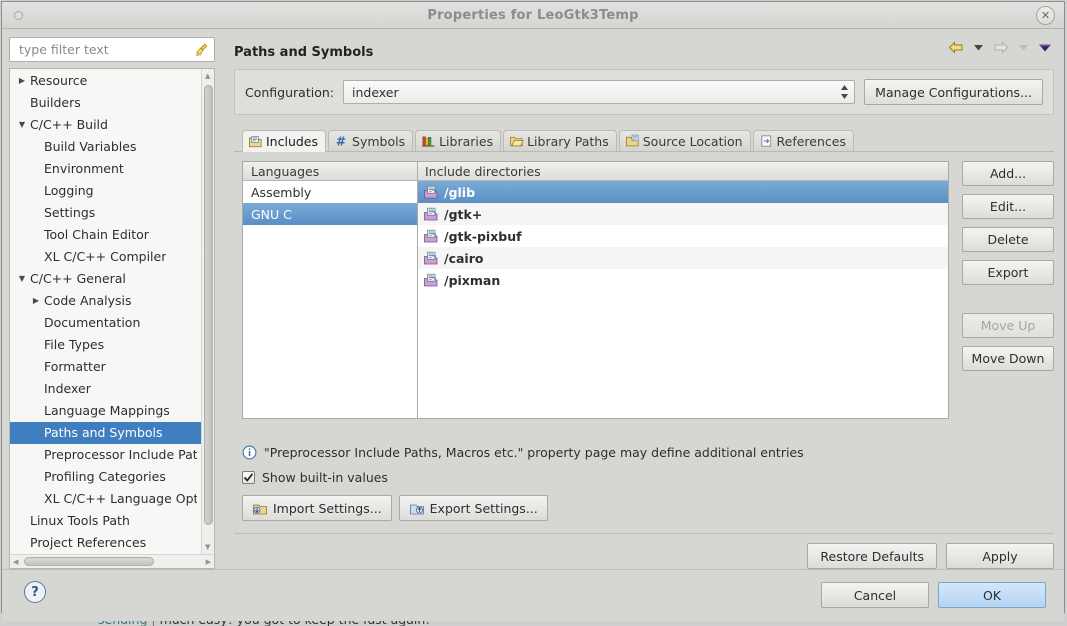 The width and height of the screenshot is (1067, 626). Describe the element at coordinates (1008, 272) in the screenshot. I see `export-button: Export` at that location.